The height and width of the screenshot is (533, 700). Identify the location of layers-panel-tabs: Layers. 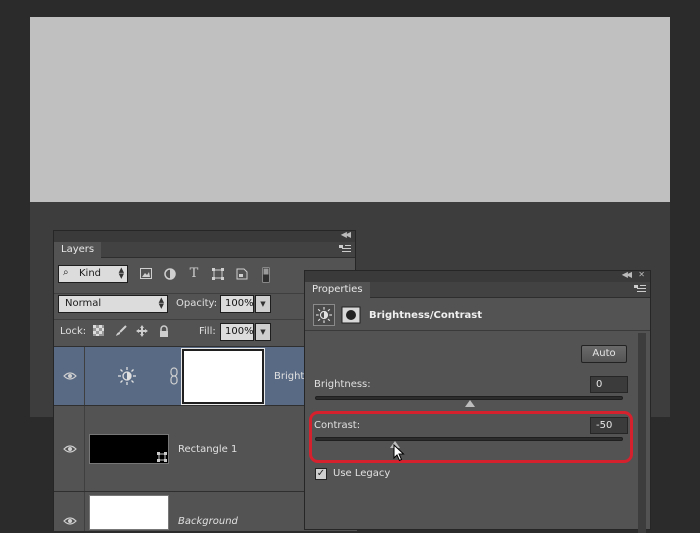
(204, 250).